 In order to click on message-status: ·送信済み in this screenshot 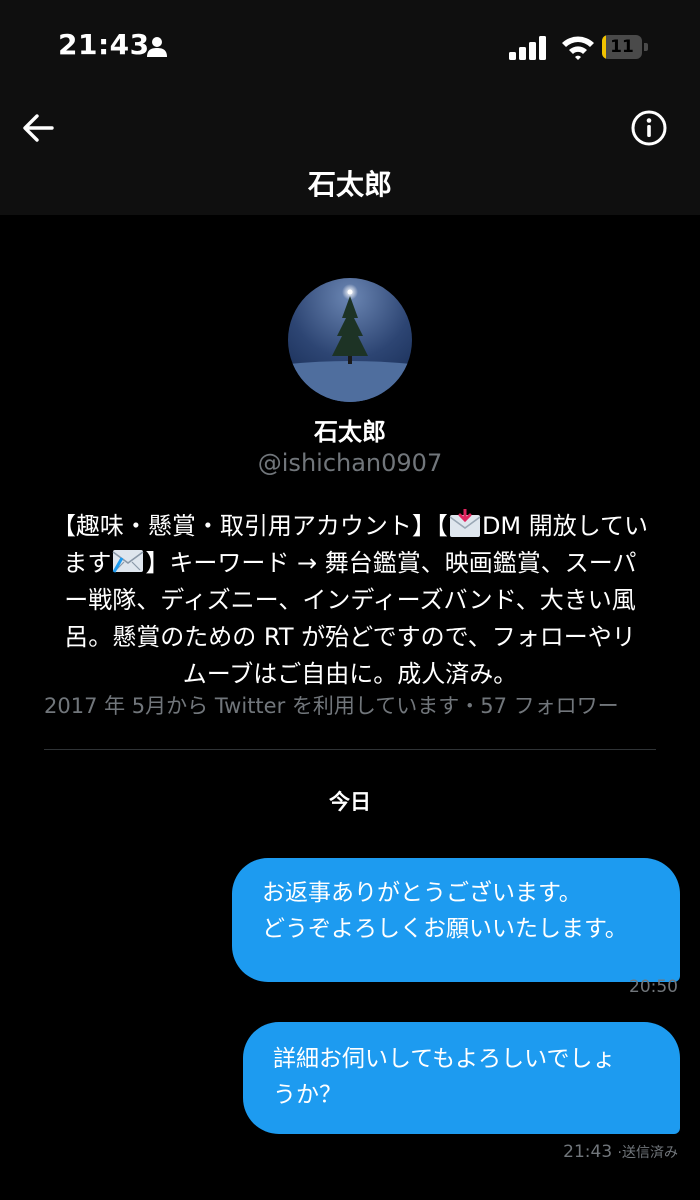, I will do `click(647, 1153)`.